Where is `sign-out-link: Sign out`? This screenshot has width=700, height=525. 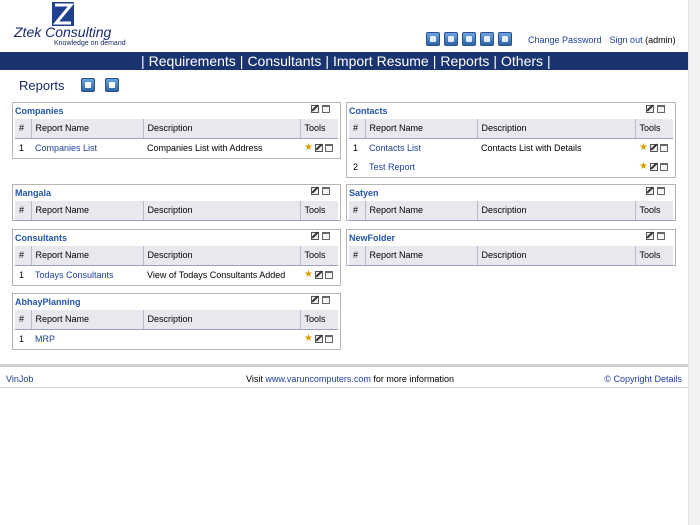 sign-out-link: Sign out is located at coordinates (626, 40).